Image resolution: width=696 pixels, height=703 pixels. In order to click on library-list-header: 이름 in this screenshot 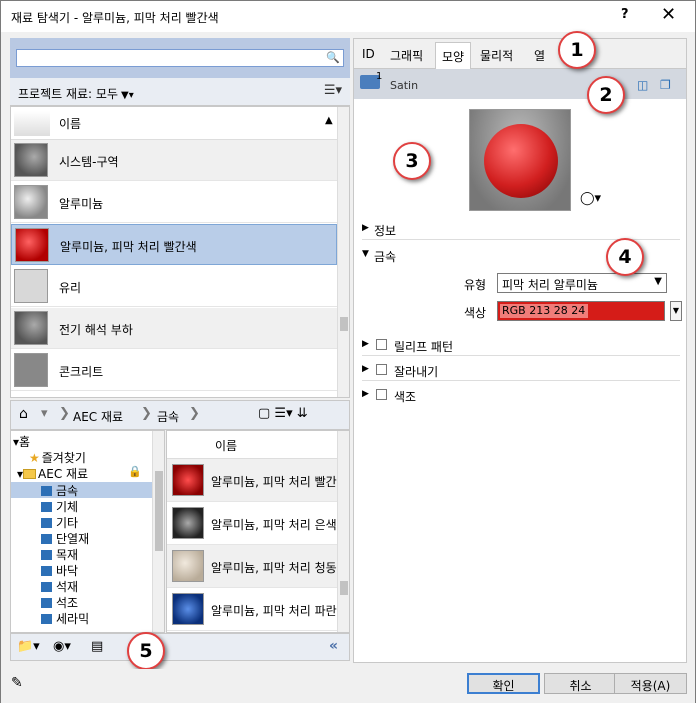, I will do `click(252, 445)`.